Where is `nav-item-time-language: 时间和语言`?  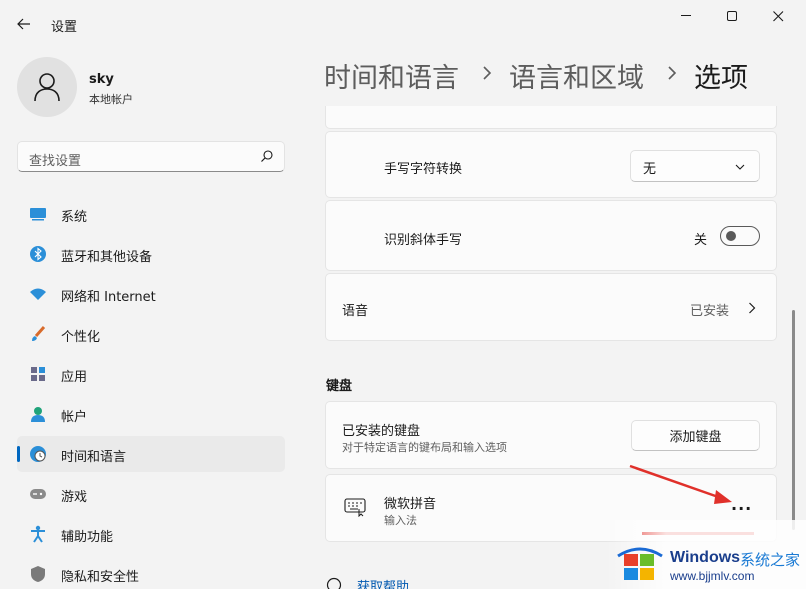 nav-item-time-language: 时间和语言 is located at coordinates (151, 454).